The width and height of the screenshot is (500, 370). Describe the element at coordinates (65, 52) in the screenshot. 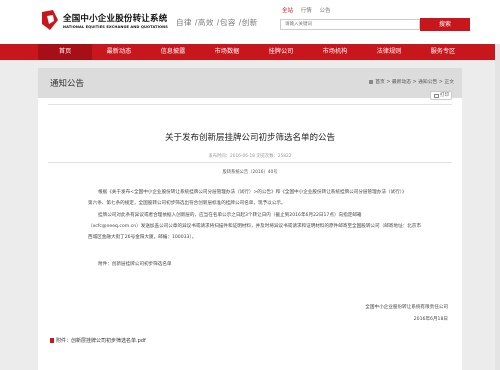

I see `nav-item-home: 首页` at that location.